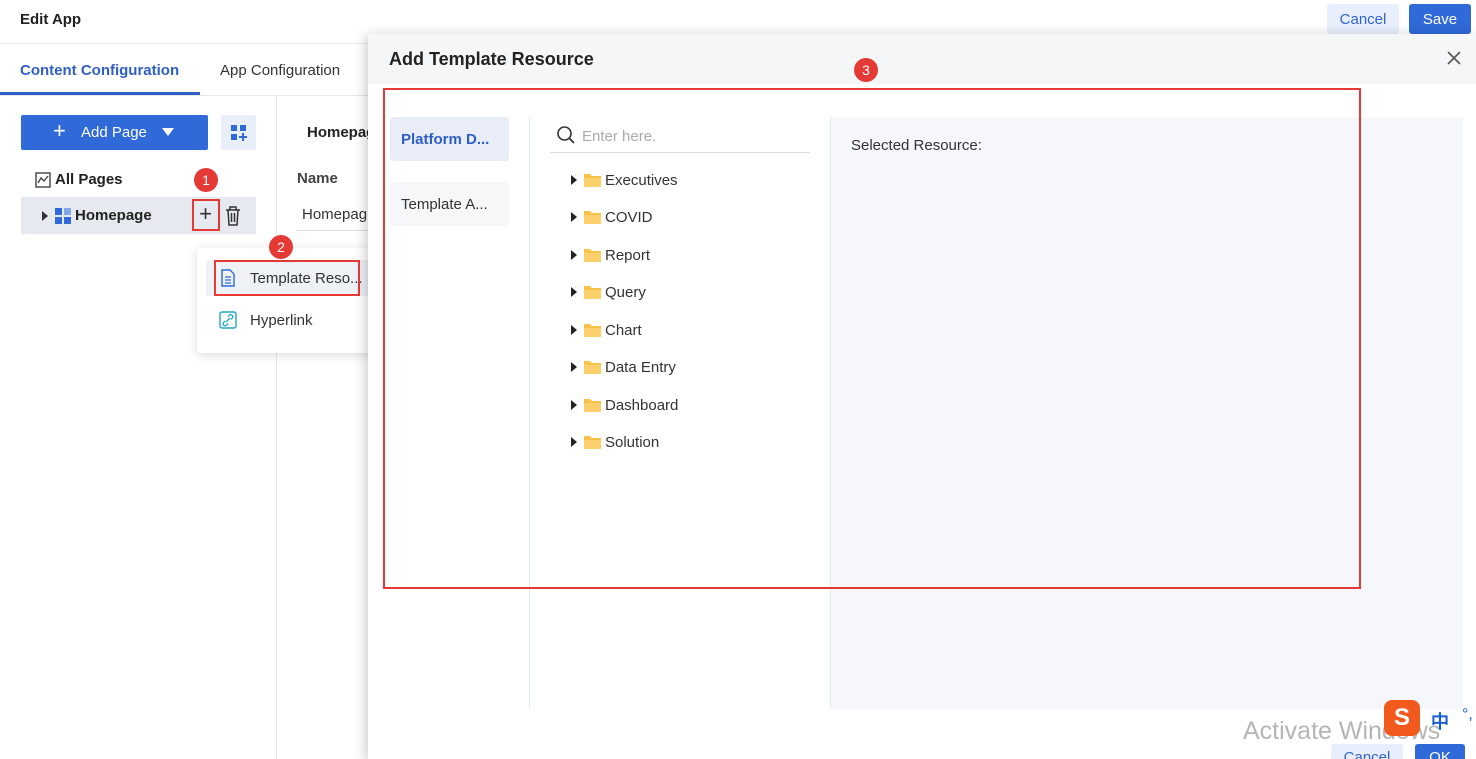 This screenshot has height=759, width=1476. Describe the element at coordinates (59, 130) in the screenshot. I see `plus-icon: +` at that location.